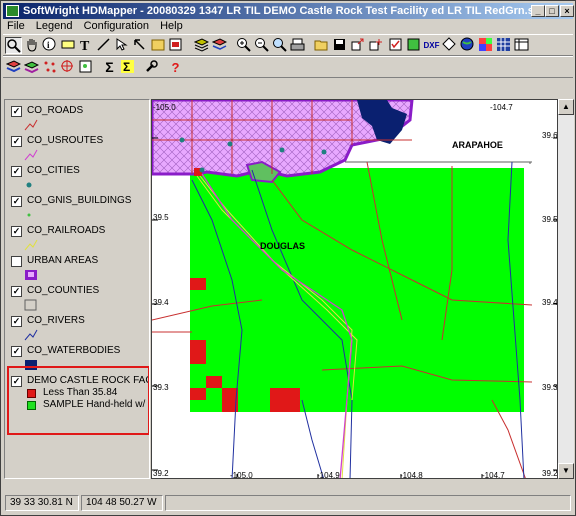 The image size is (576, 516). What do you see at coordinates (550, 473) in the screenshot?
I see `lat-label-right-4: 39.2` at bounding box center [550, 473].